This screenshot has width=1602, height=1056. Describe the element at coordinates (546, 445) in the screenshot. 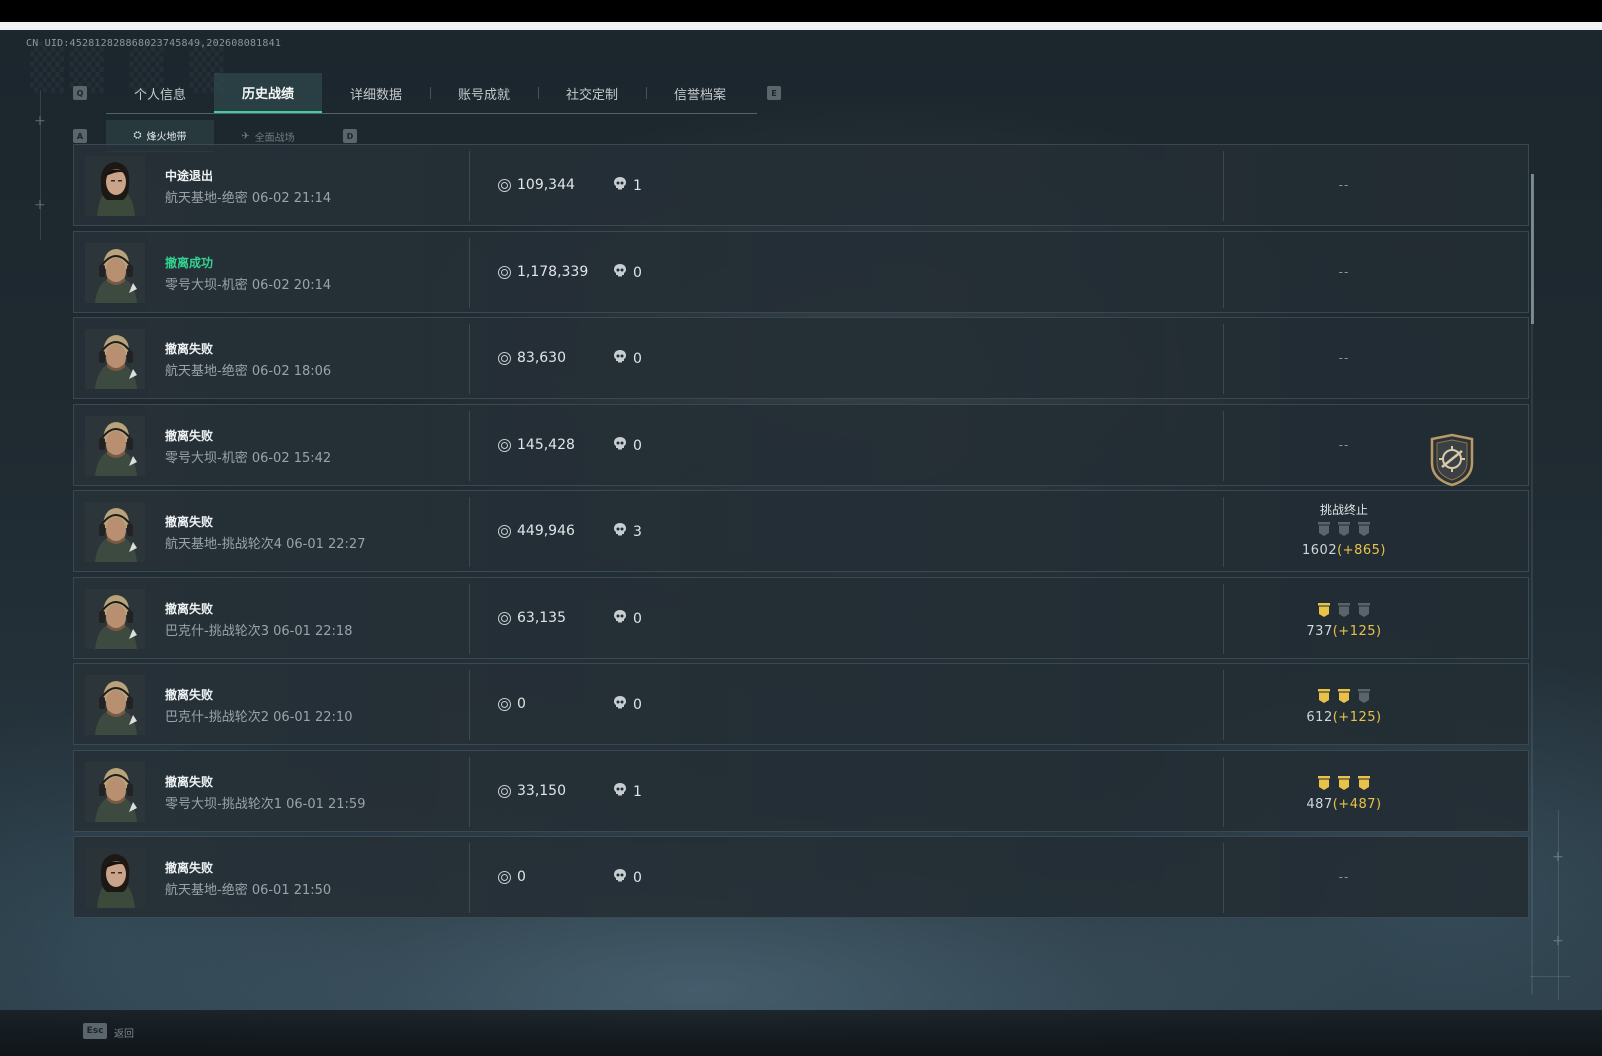

I see `value-amount: 145,428` at that location.